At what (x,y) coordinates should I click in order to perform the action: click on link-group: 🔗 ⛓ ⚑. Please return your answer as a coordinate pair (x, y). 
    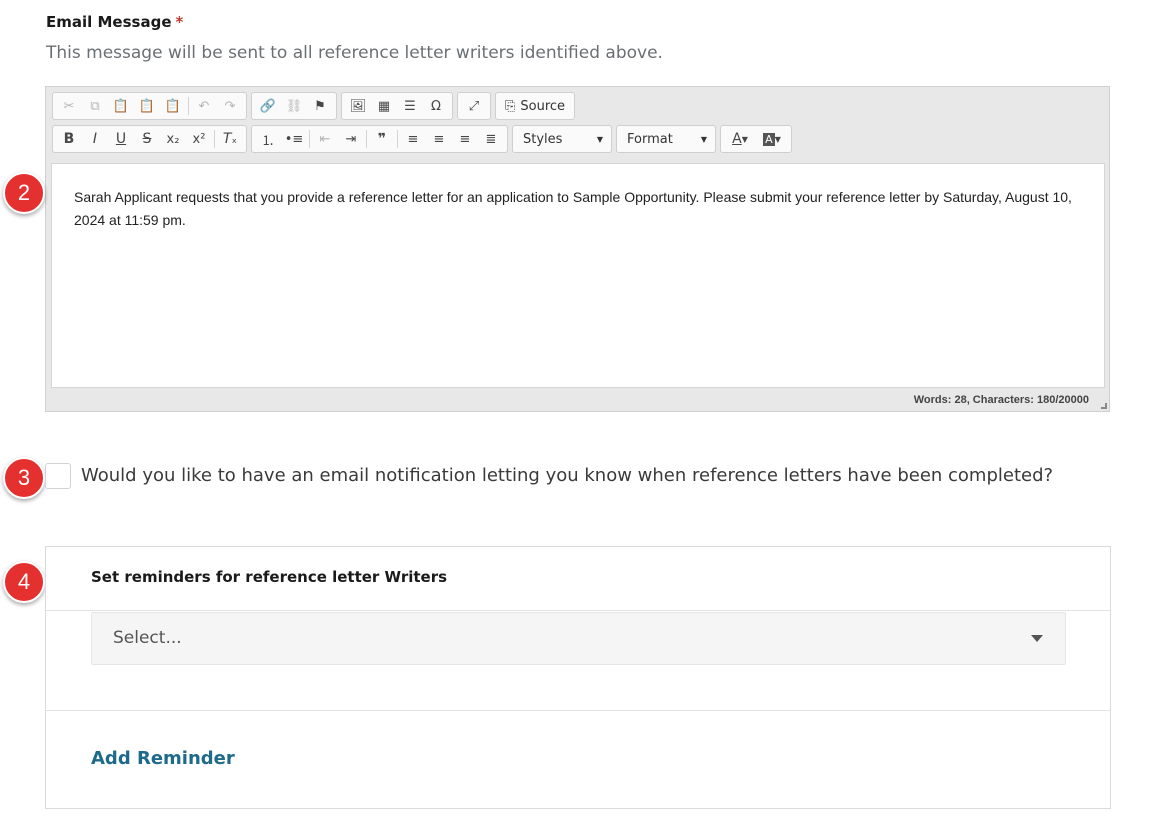
    Looking at the image, I should click on (294, 106).